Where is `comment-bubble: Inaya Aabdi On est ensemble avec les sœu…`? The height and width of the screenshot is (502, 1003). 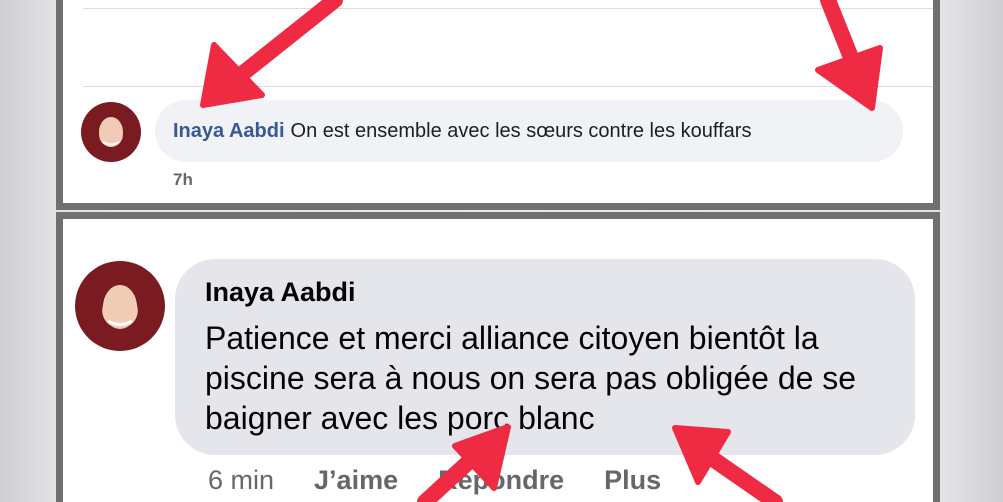 comment-bubble: Inaya Aabdi On est ensemble avec les sœu… is located at coordinates (529, 131).